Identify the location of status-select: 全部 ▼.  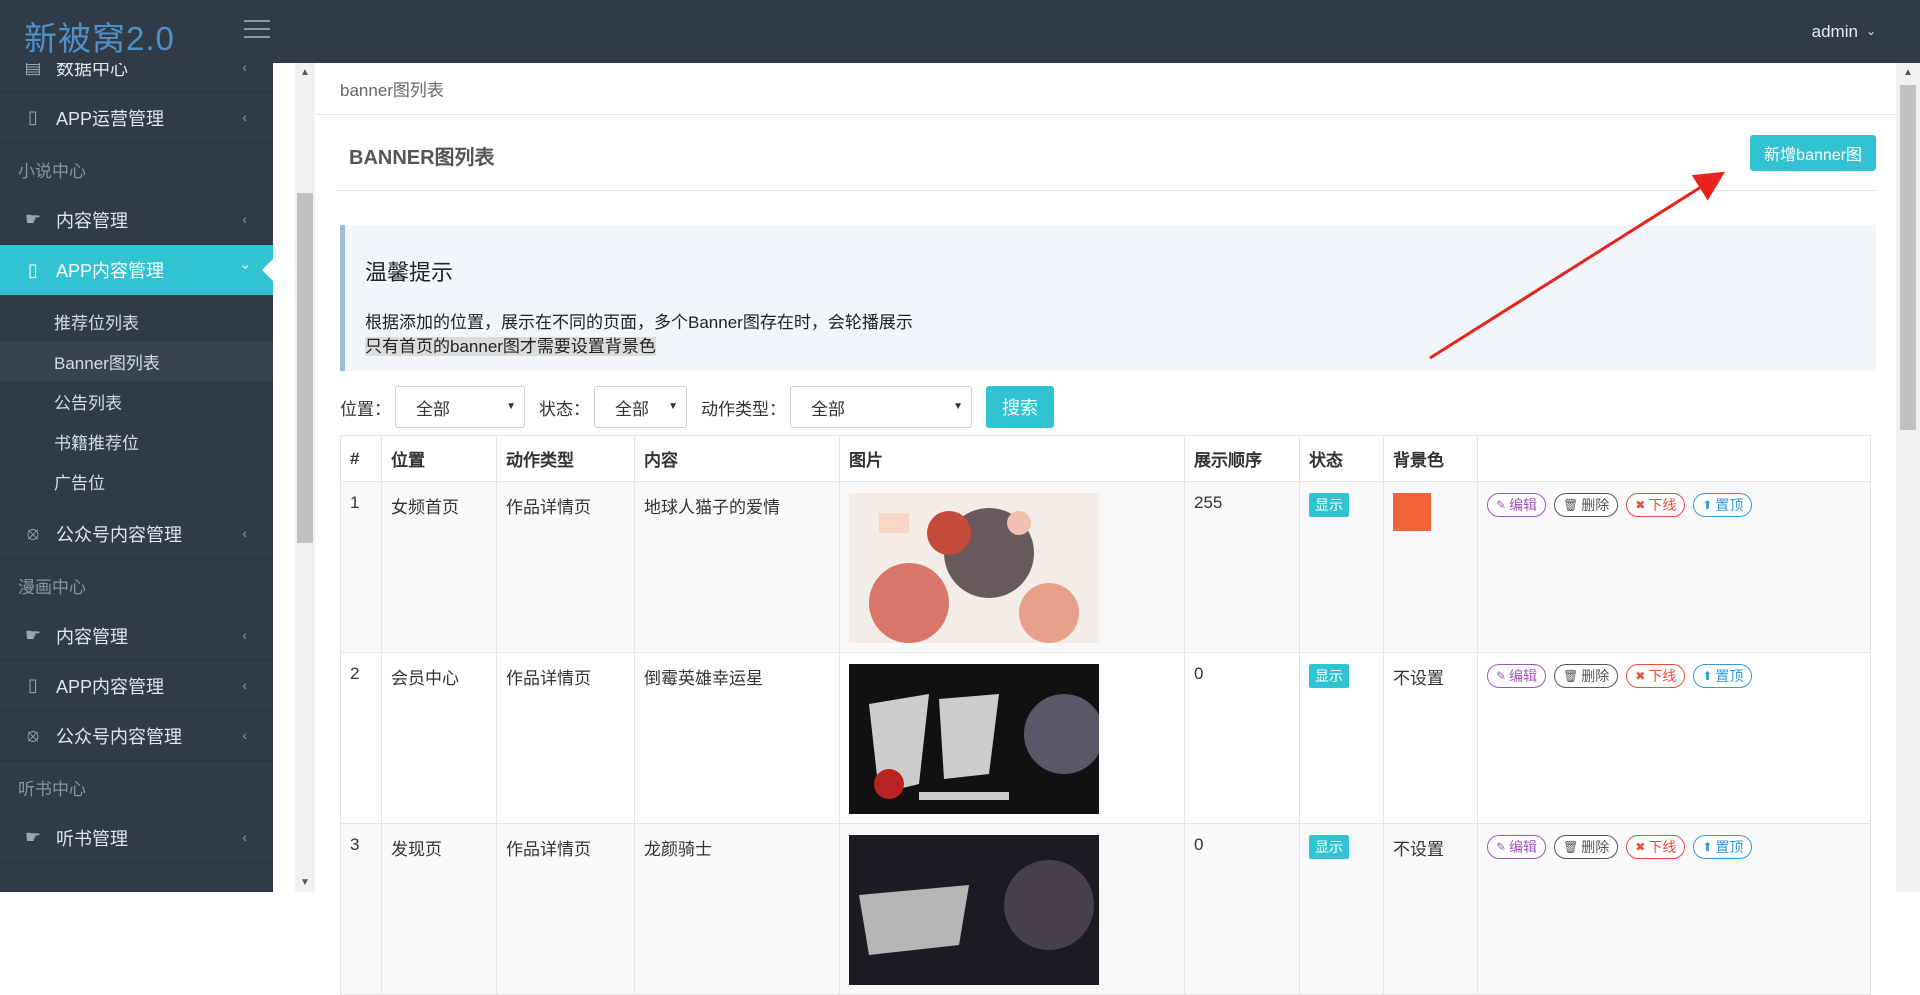
(640, 407).